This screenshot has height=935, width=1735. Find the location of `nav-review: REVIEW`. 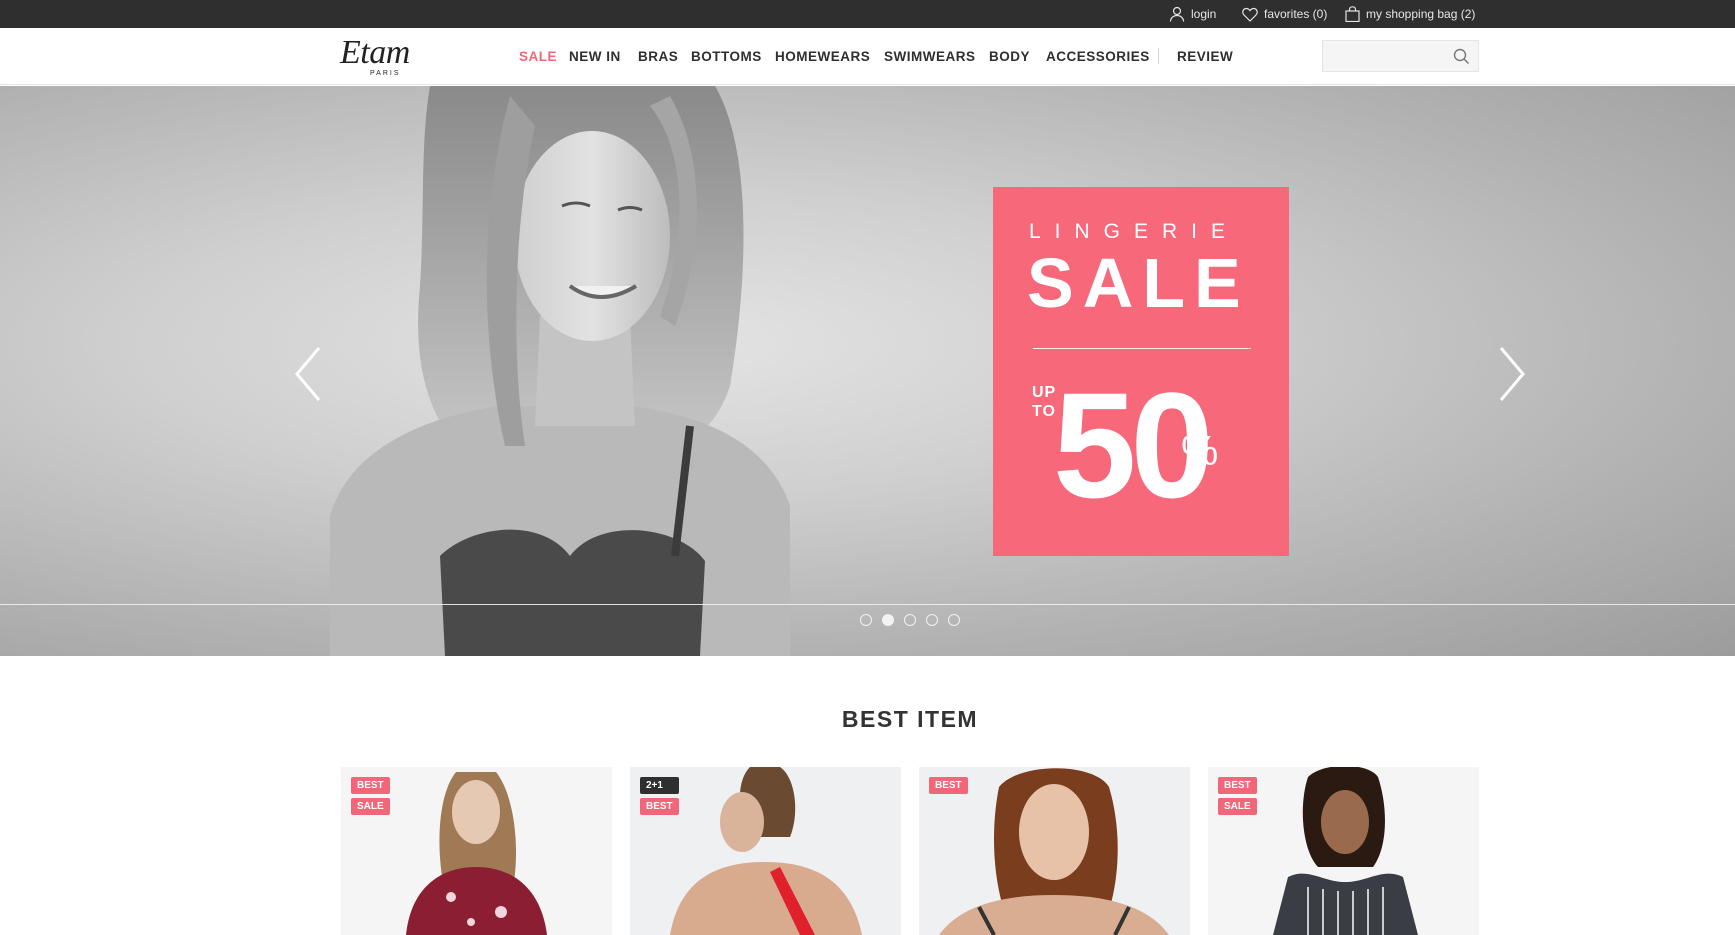

nav-review: REVIEW is located at coordinates (1205, 56).